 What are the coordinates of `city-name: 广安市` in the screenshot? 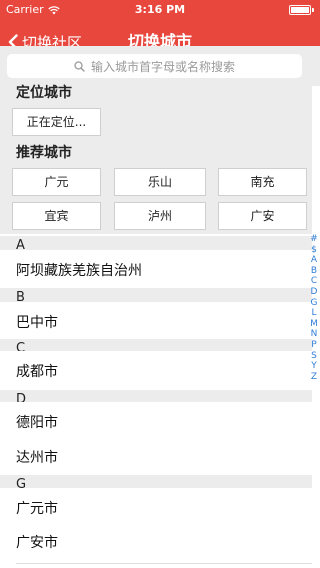 It's located at (37, 543).